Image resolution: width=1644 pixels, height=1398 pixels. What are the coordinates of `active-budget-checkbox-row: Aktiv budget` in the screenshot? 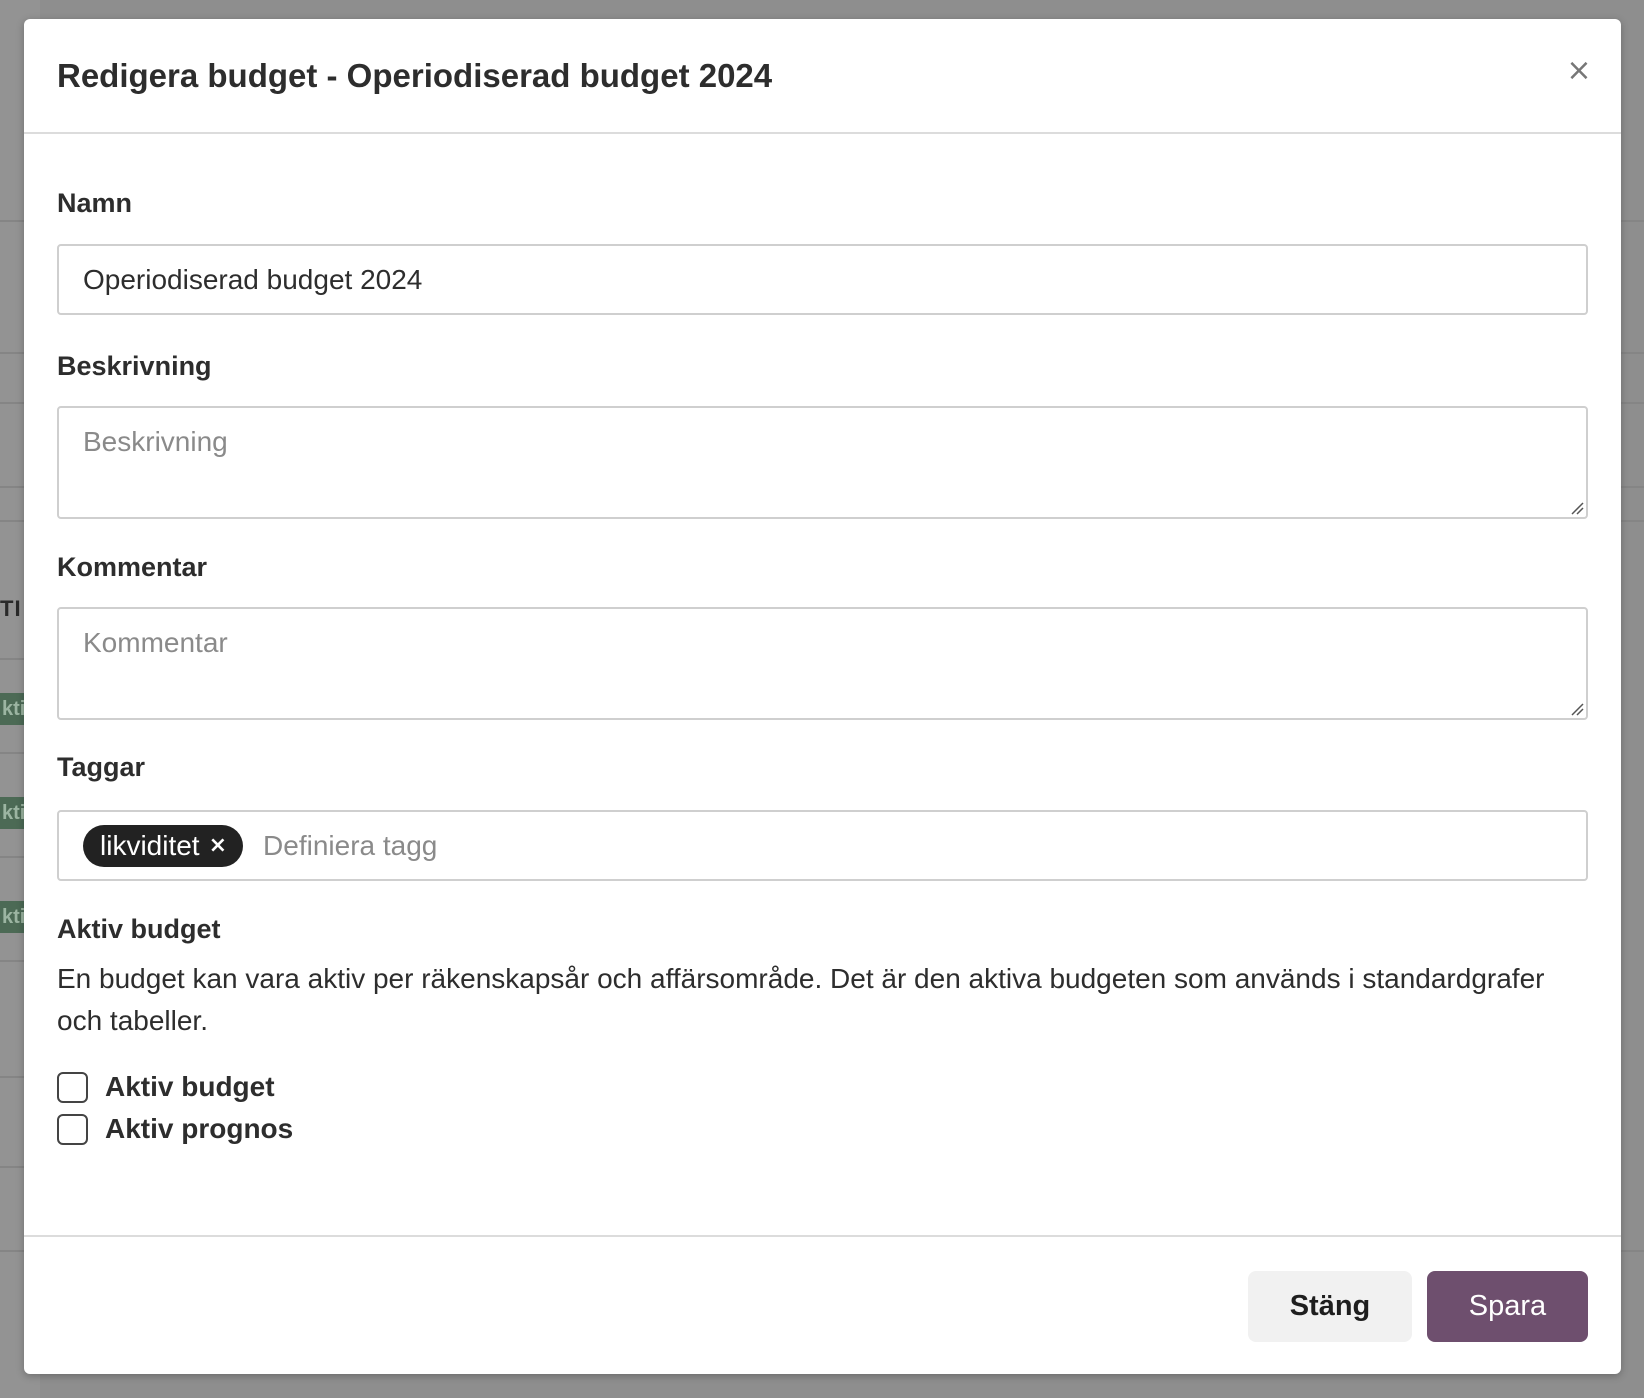 It's located at (166, 1087).